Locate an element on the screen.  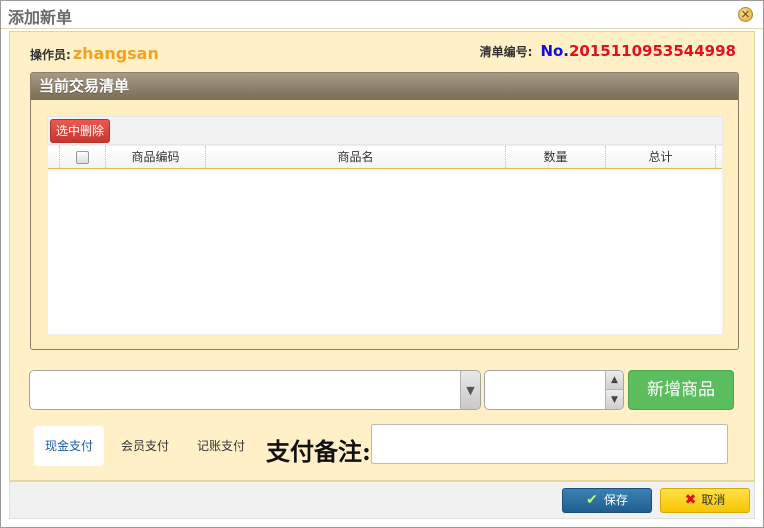
dialog-title: 添加新单 is located at coordinates (40, 17).